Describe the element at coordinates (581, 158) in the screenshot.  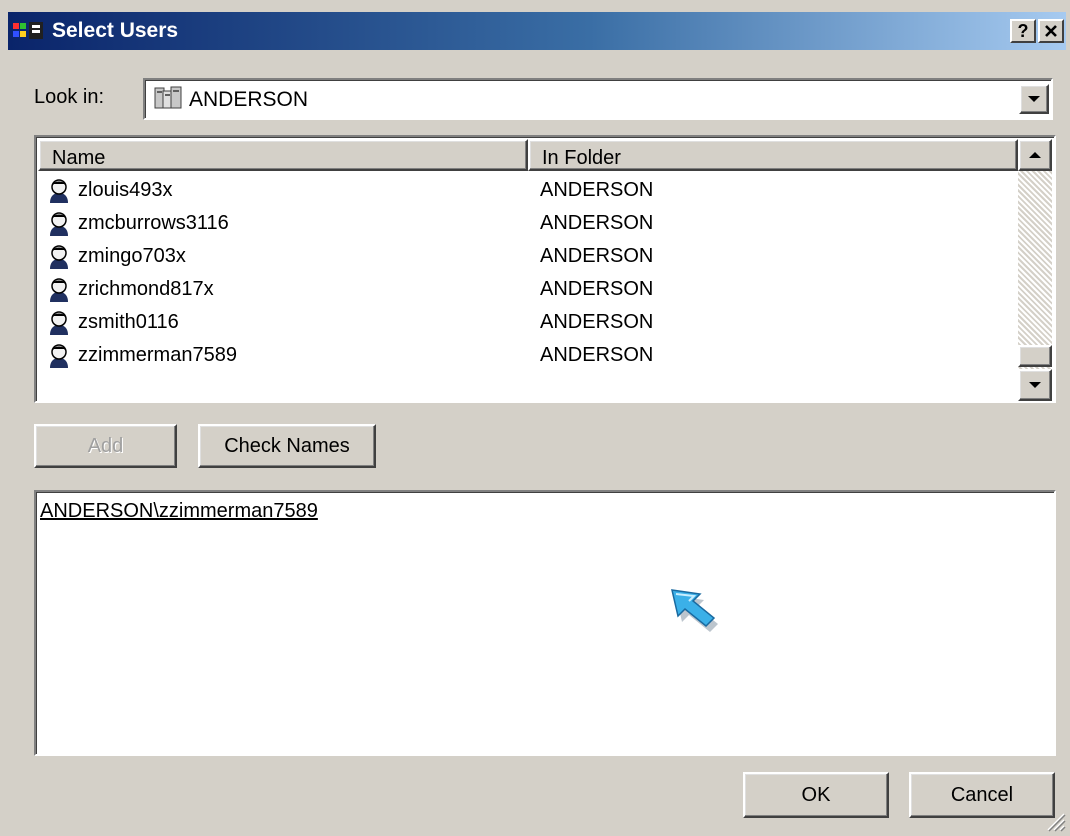
I see `column-header-label: In Folder` at that location.